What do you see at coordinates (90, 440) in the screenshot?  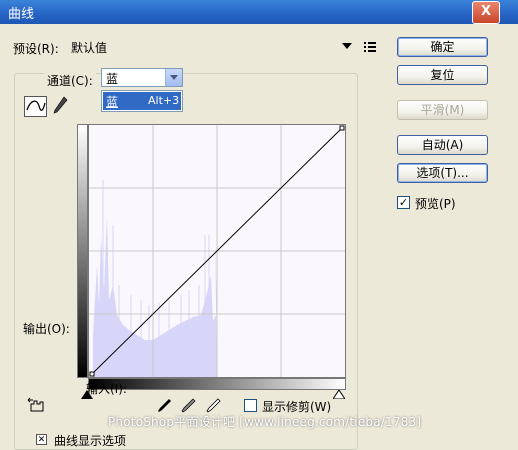 I see `curve-display-options-label: 曲线显示选项` at bounding box center [90, 440].